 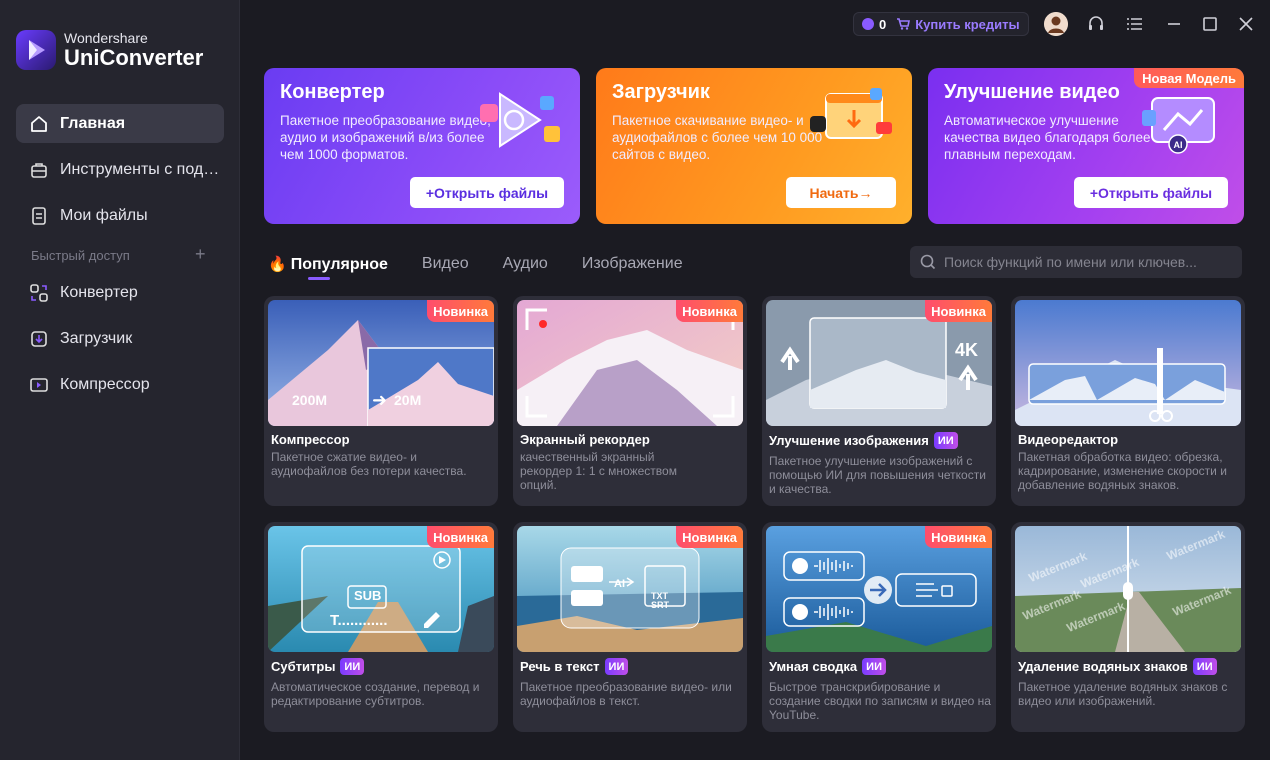 I want to click on card-title-text: Удаление водяных знаков, so click(x=1103, y=666).